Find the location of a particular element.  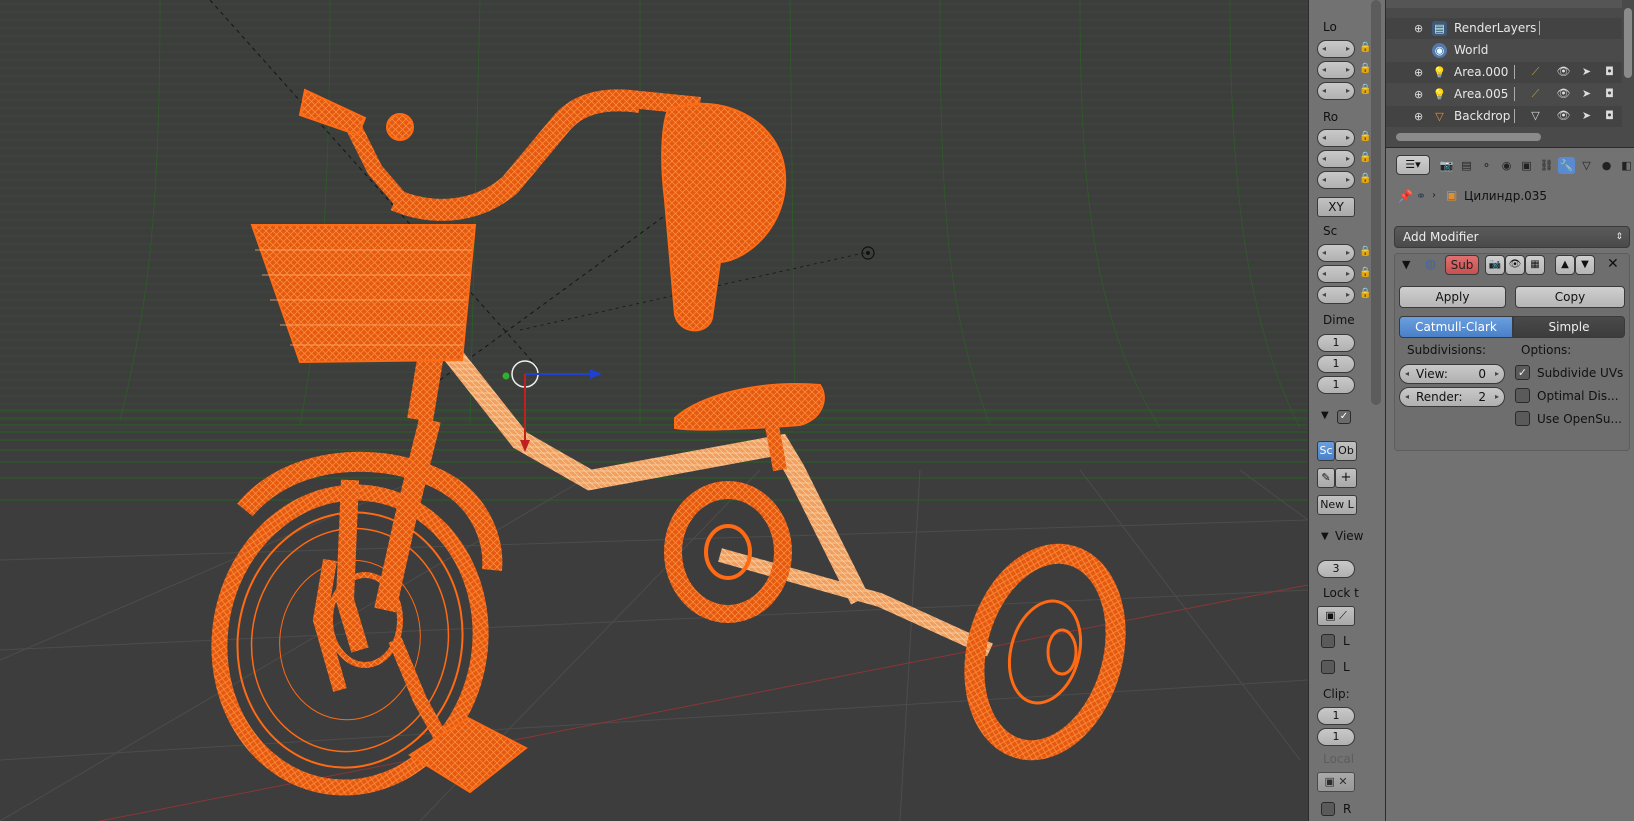

apply-button: Apply is located at coordinates (1452, 297).